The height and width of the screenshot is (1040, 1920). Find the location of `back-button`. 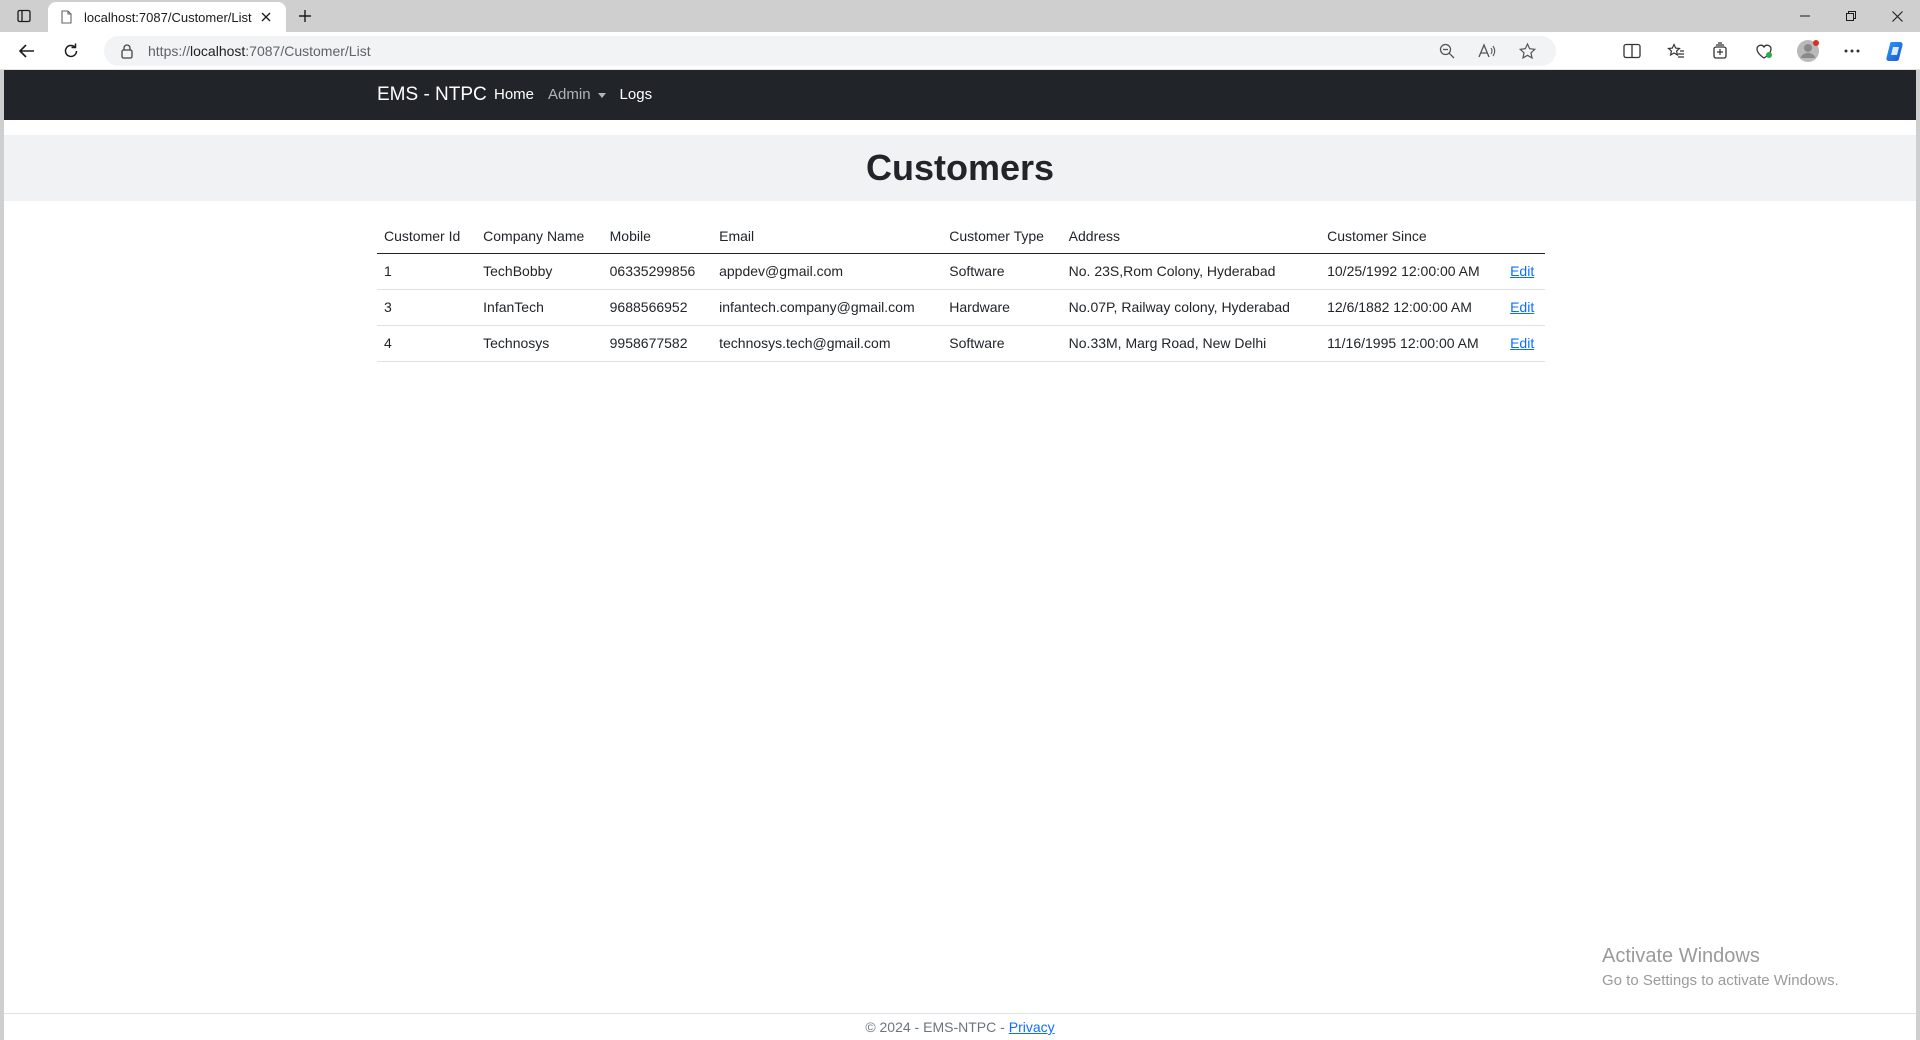

back-button is located at coordinates (27, 51).